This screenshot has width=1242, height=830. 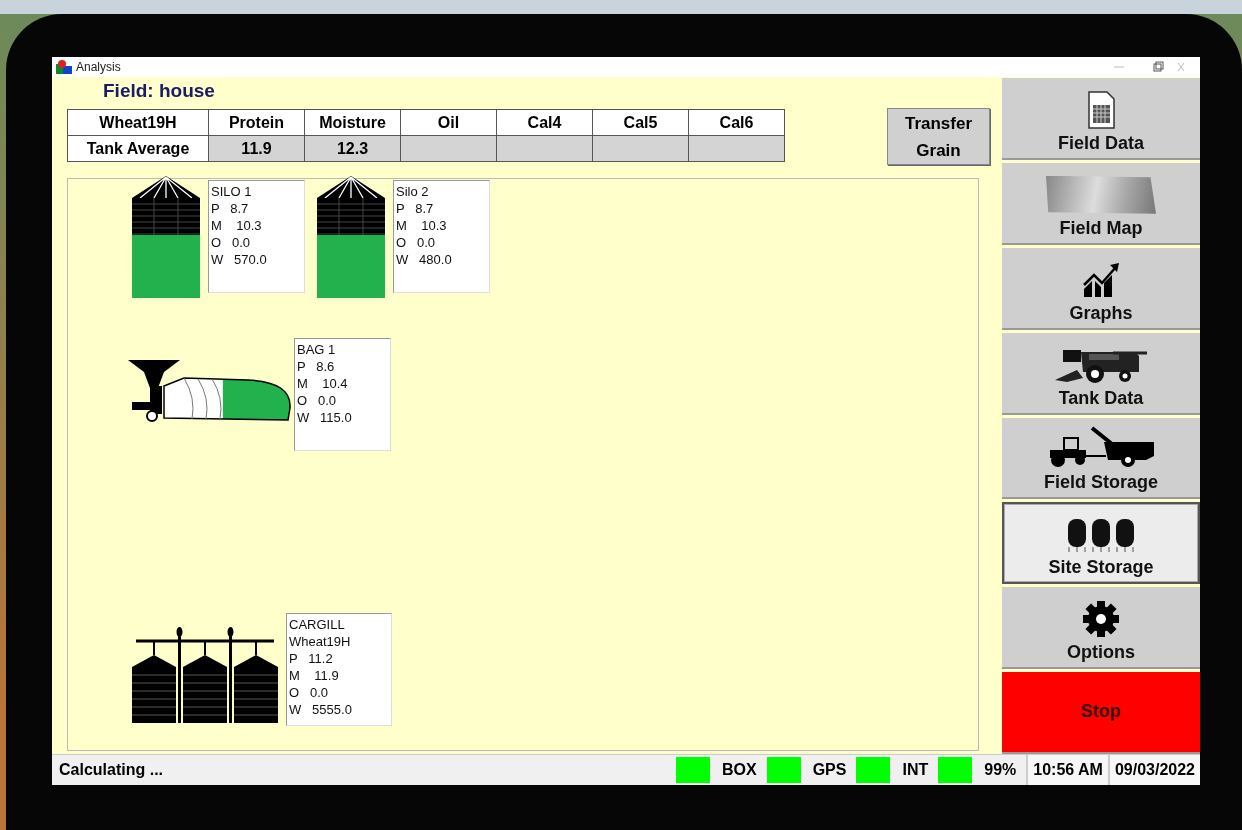 I want to click on indicator-label: 99%, so click(x=1000, y=770).